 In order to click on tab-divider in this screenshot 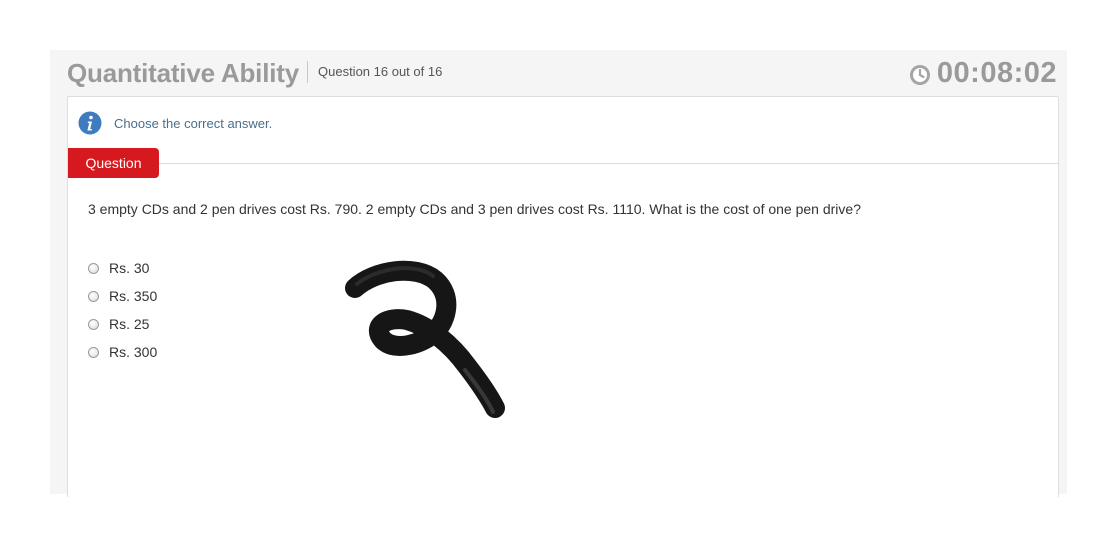, I will do `click(563, 163)`.